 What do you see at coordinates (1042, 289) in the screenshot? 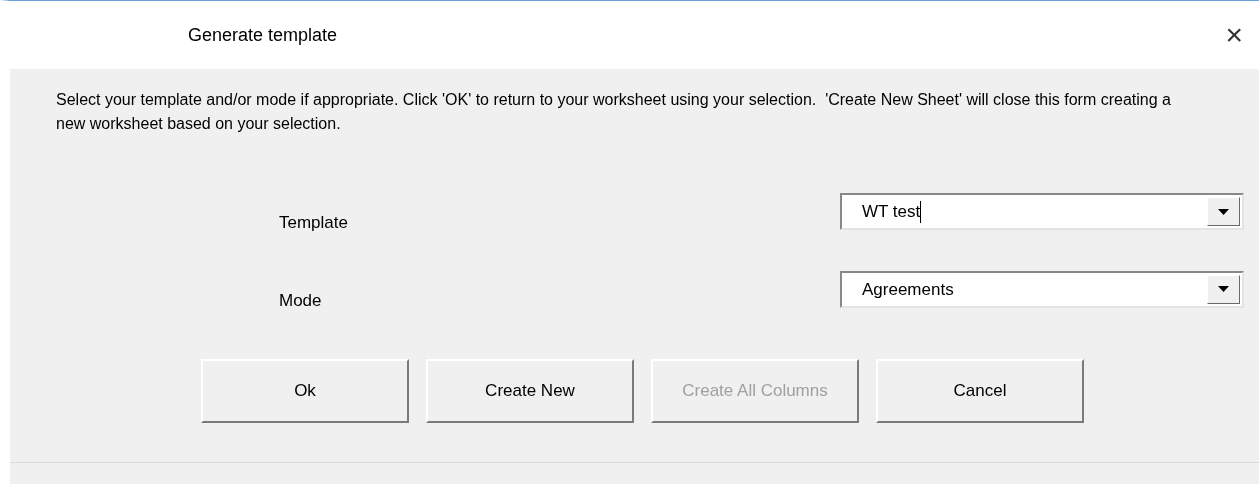
I see `dropdown-field: Agreements` at bounding box center [1042, 289].